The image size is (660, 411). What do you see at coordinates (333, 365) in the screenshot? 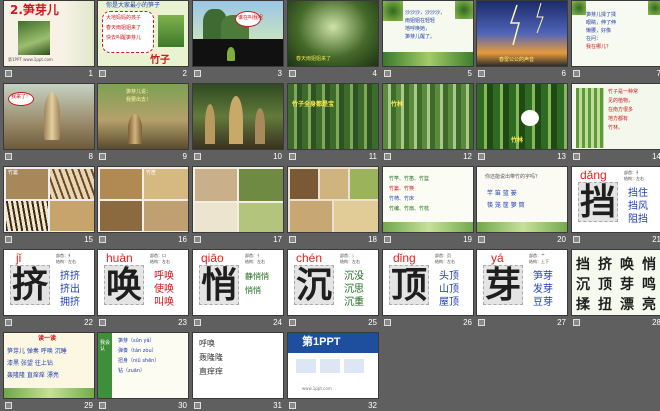
I see `slide-32-content: 第1PPT www.1ppt.com` at bounding box center [333, 365].